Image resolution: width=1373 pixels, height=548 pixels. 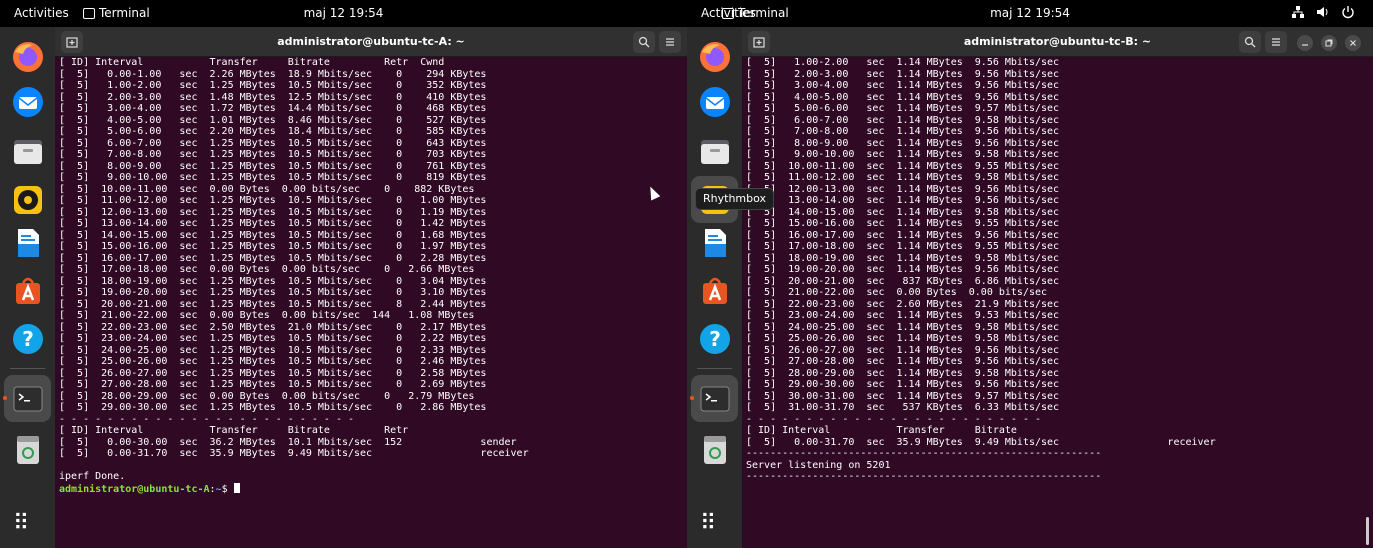 I want to click on text-cursor, so click(x=236, y=487).